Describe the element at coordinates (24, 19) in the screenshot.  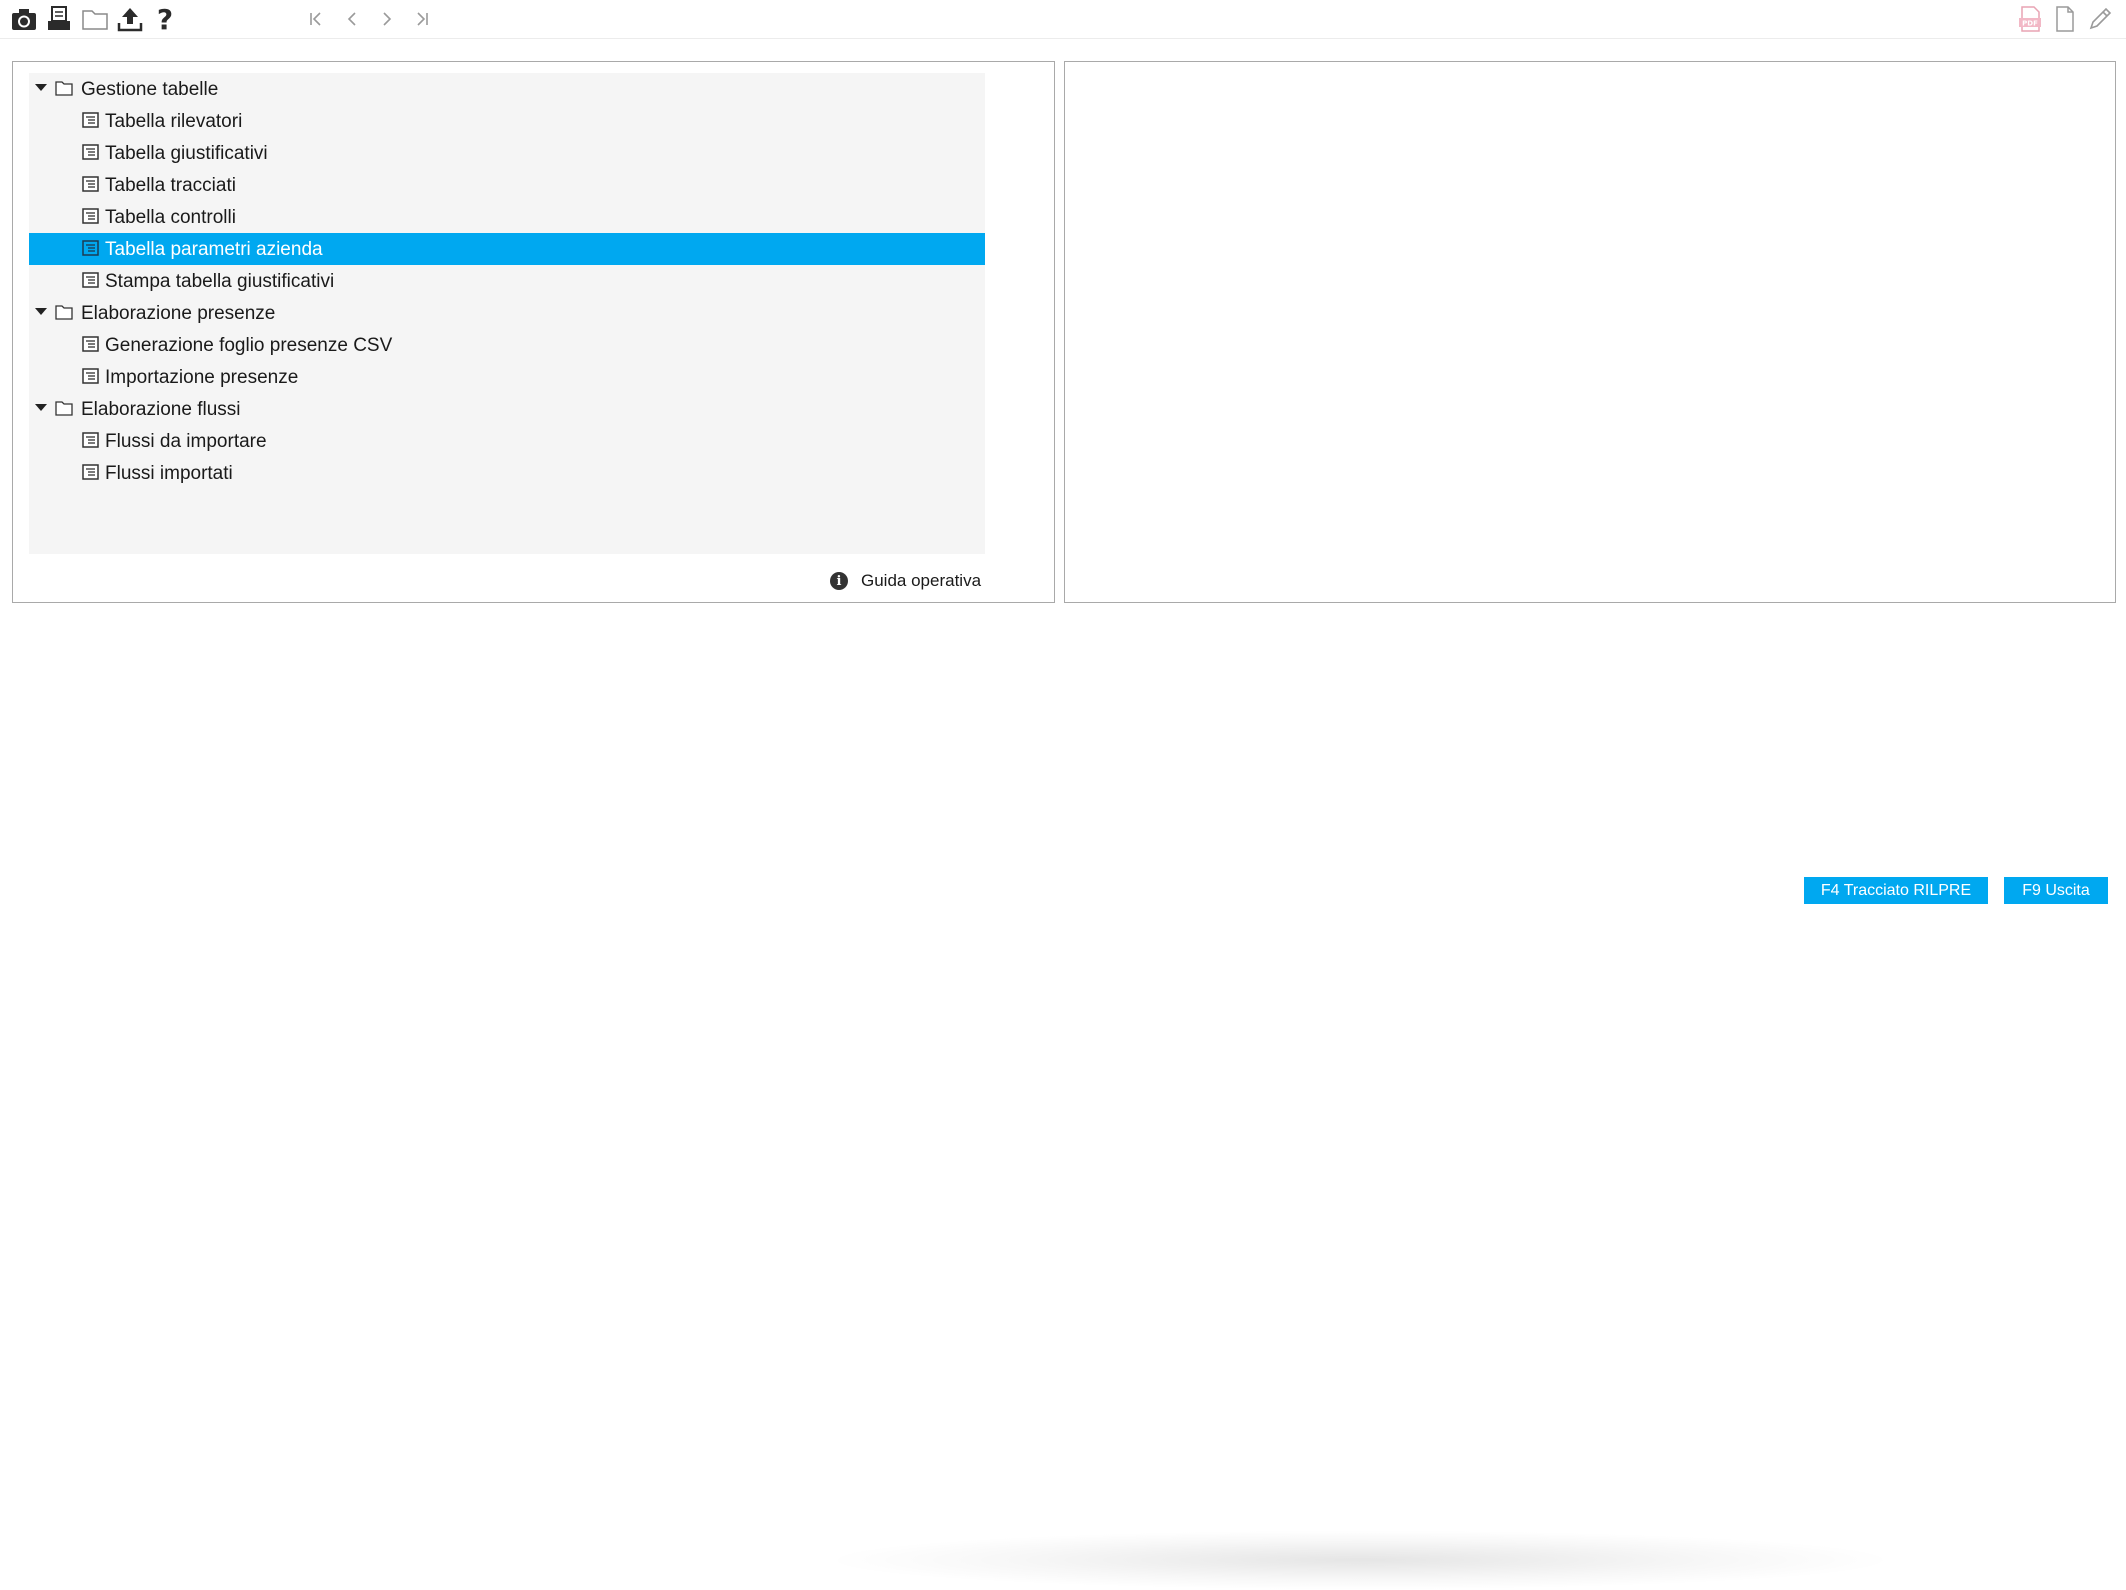
I see `camera-icon` at that location.